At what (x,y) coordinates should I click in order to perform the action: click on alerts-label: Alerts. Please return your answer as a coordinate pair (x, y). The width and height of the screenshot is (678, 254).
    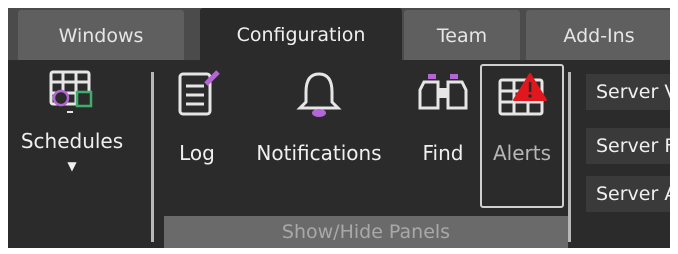
    Looking at the image, I should click on (522, 153).